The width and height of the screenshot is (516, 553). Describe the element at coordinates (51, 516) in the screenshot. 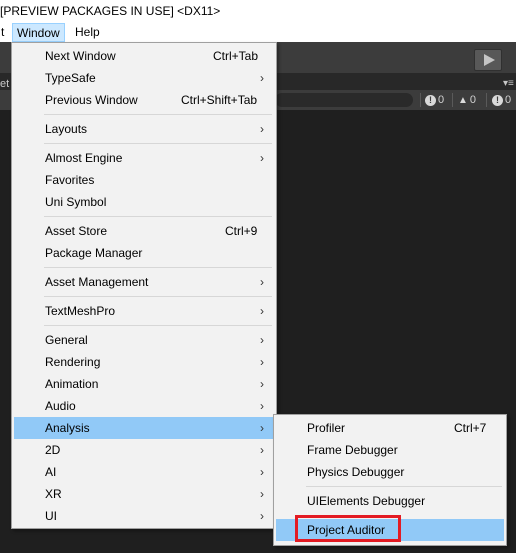

I see `menu-item-label: UI` at that location.